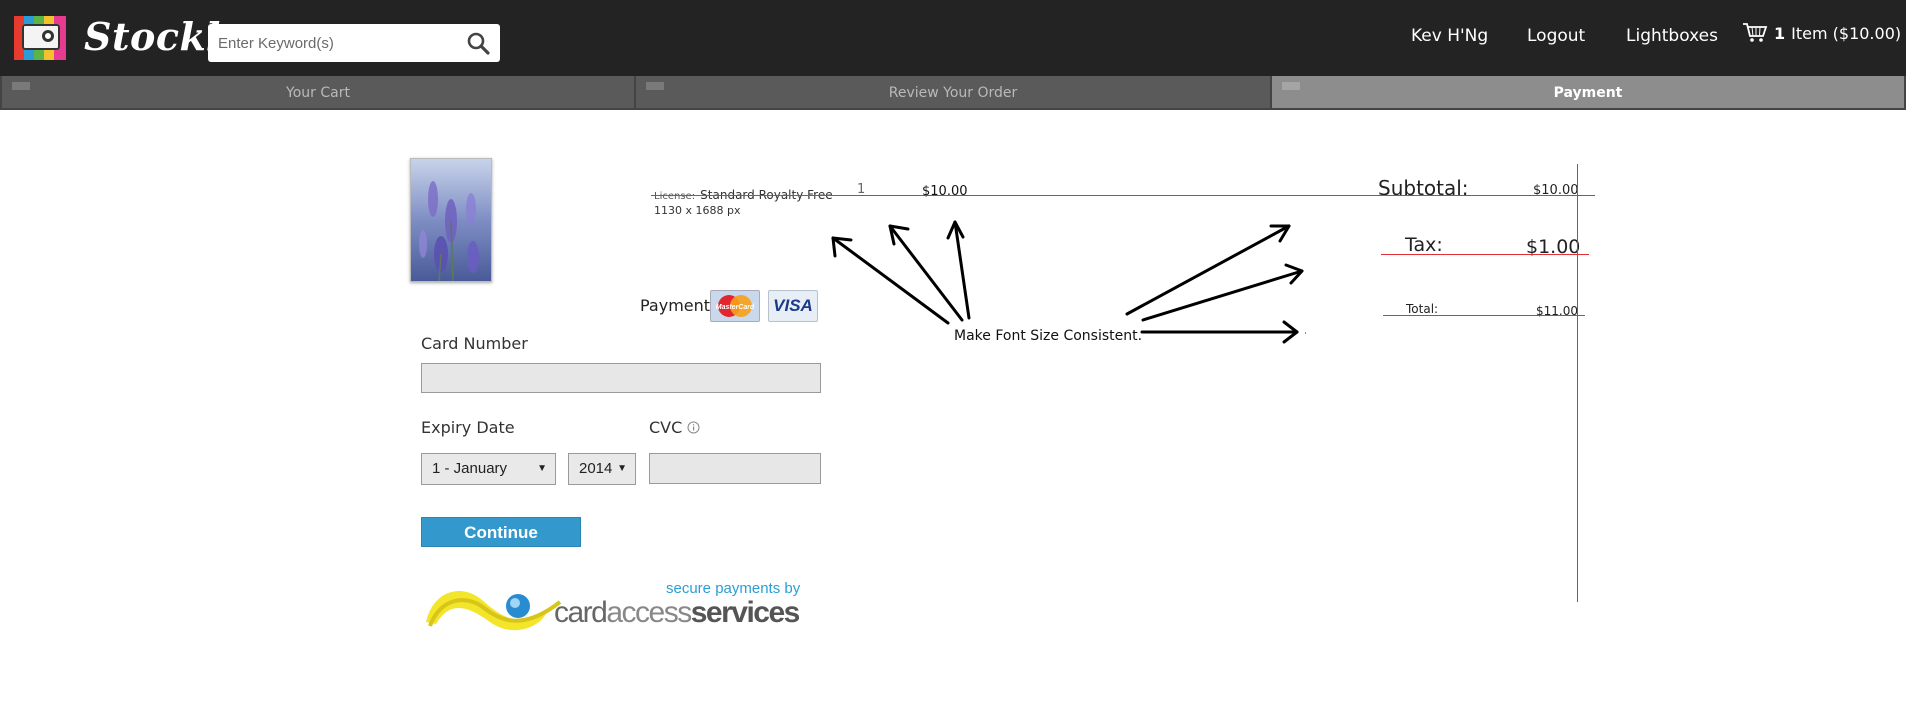 Image resolution: width=1906 pixels, height=702 pixels. I want to click on step-label: Review Your Order, so click(953, 93).